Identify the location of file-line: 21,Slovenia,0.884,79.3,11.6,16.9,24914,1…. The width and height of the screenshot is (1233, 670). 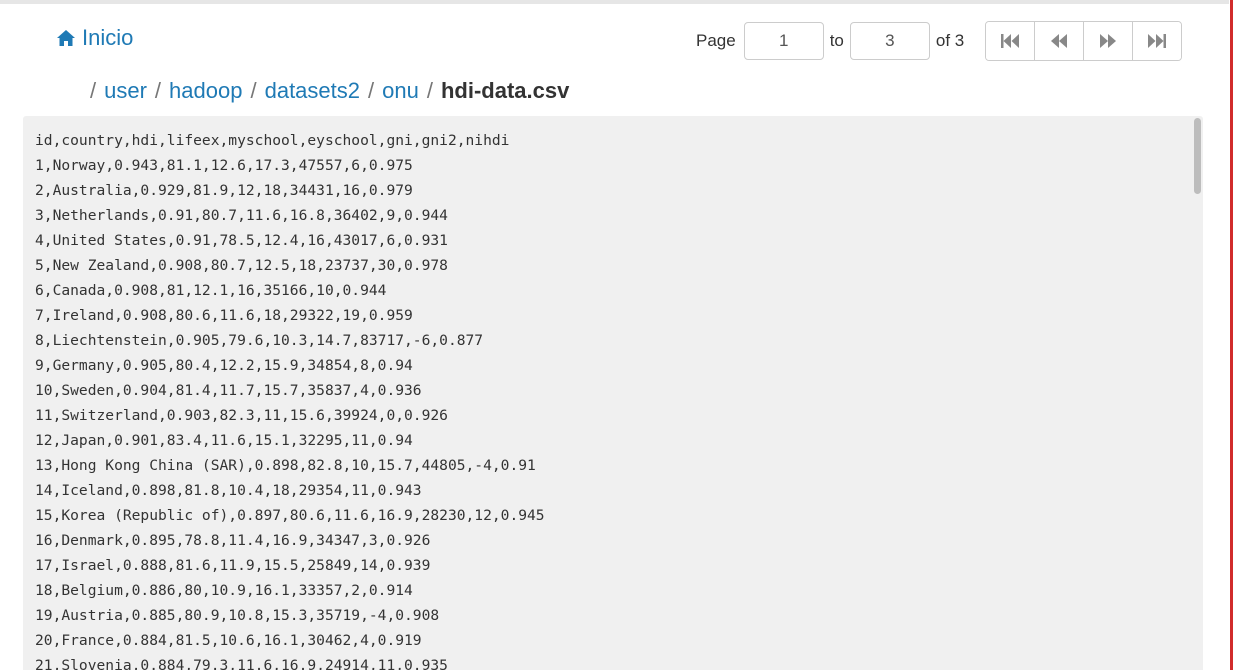
(241, 663).